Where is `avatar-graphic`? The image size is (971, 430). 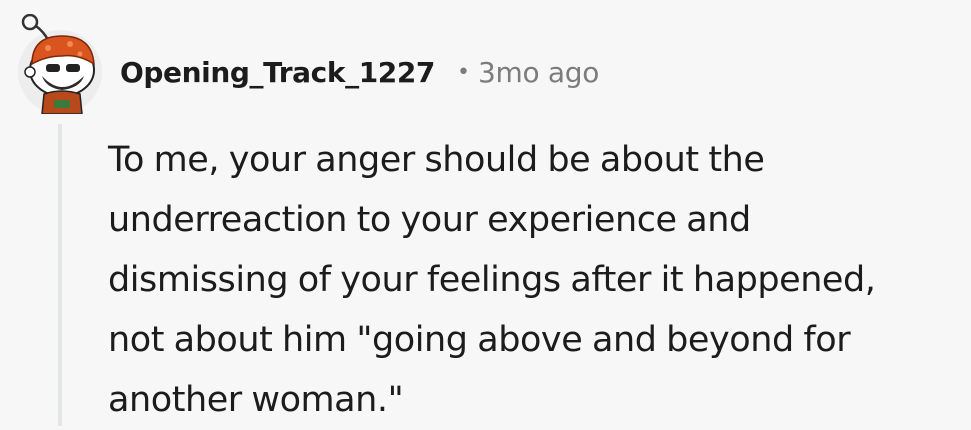 avatar-graphic is located at coordinates (60, 64).